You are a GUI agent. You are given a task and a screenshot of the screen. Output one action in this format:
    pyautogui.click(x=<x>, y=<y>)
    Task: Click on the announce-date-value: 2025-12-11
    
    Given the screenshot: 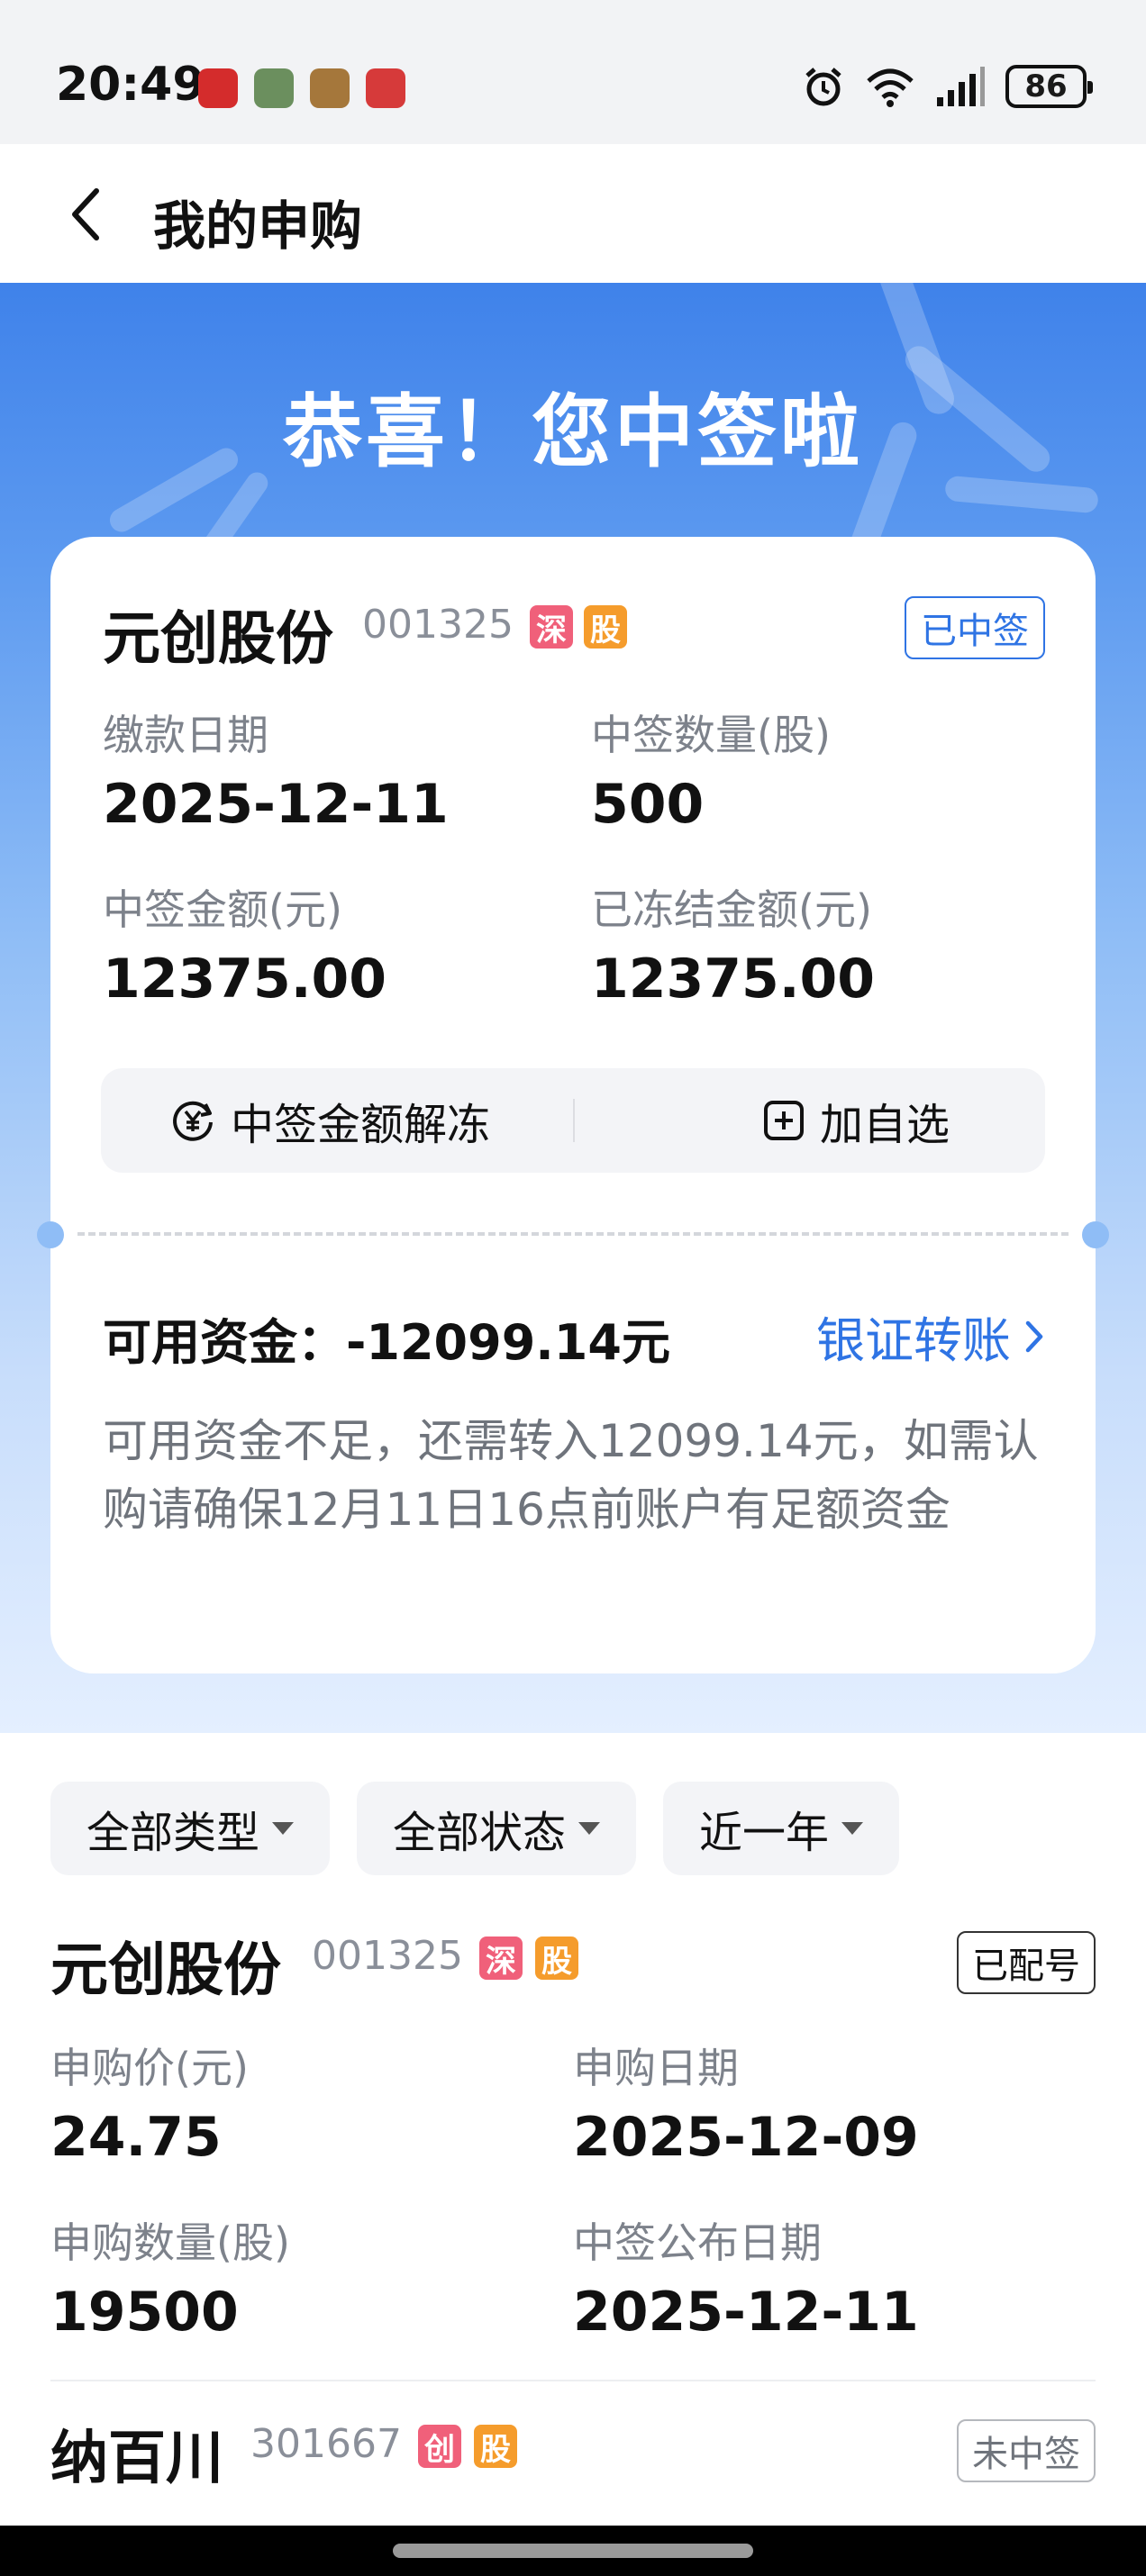 What is the action you would take?
    pyautogui.click(x=746, y=2312)
    